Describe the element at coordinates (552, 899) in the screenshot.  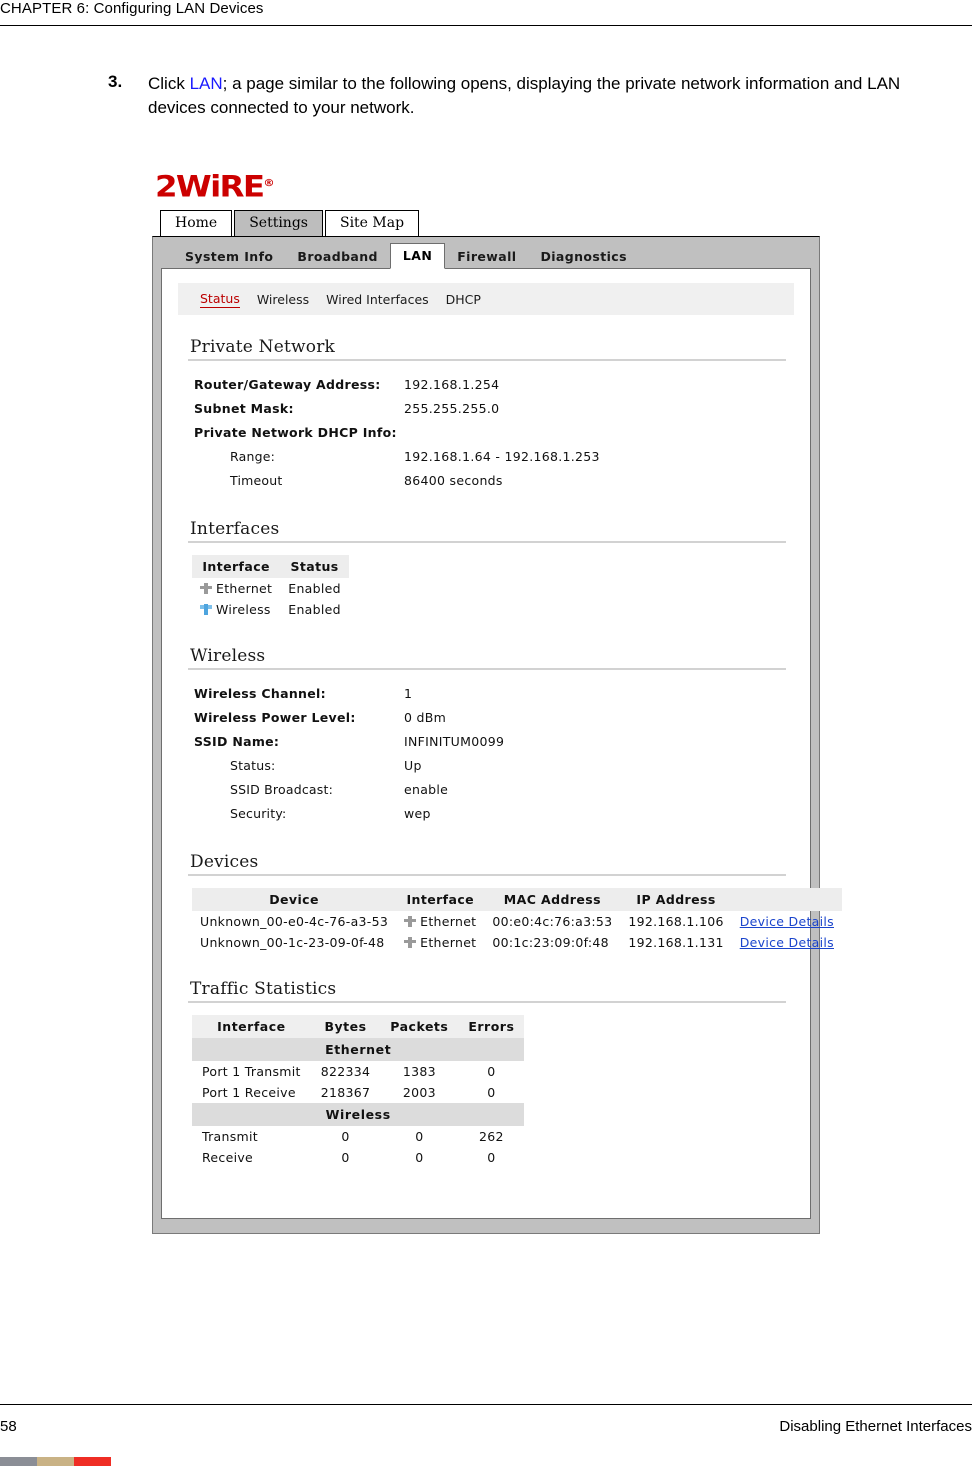
I see `col-mac-address: MAC Address` at that location.